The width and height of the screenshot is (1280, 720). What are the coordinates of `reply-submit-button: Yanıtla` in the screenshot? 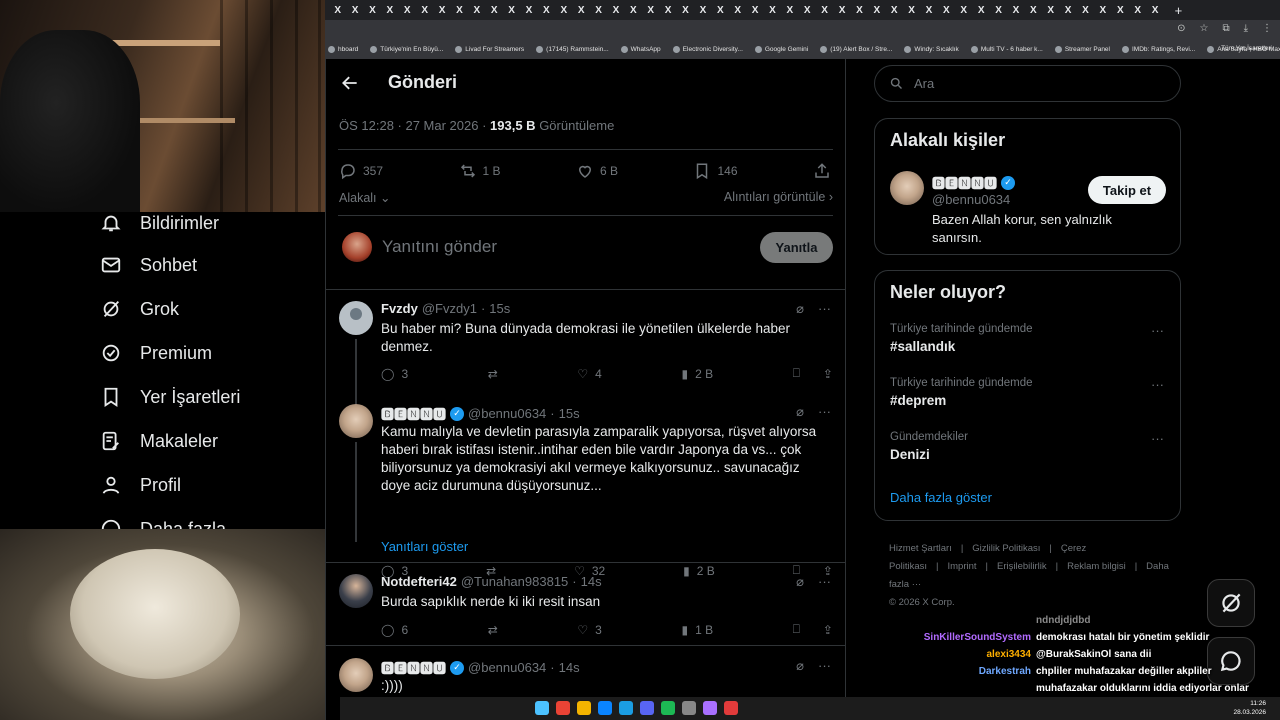 It's located at (796, 247).